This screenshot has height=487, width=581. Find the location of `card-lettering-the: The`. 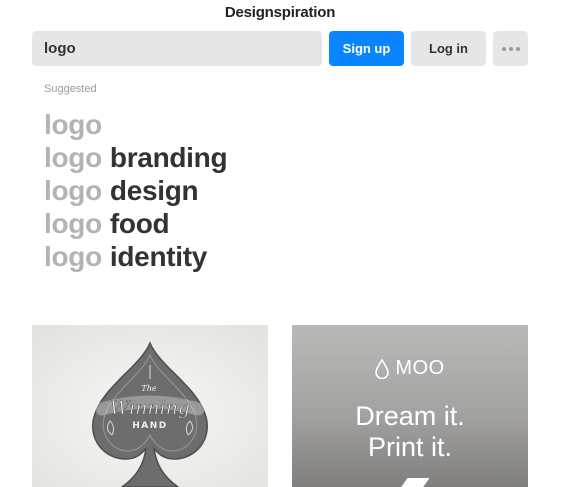

card-lettering-the: The is located at coordinates (148, 388).